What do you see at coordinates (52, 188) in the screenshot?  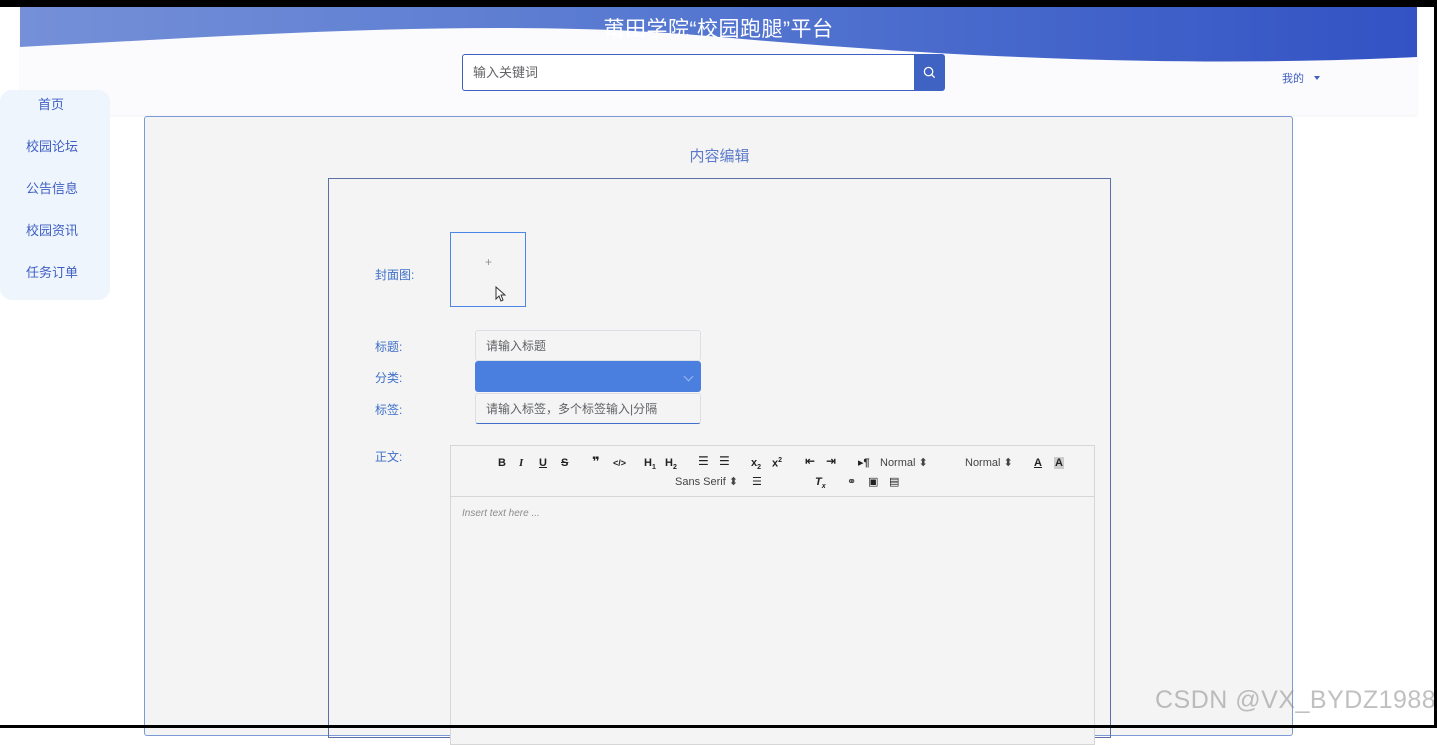 I see `sidebar-item-label: 公告信息` at bounding box center [52, 188].